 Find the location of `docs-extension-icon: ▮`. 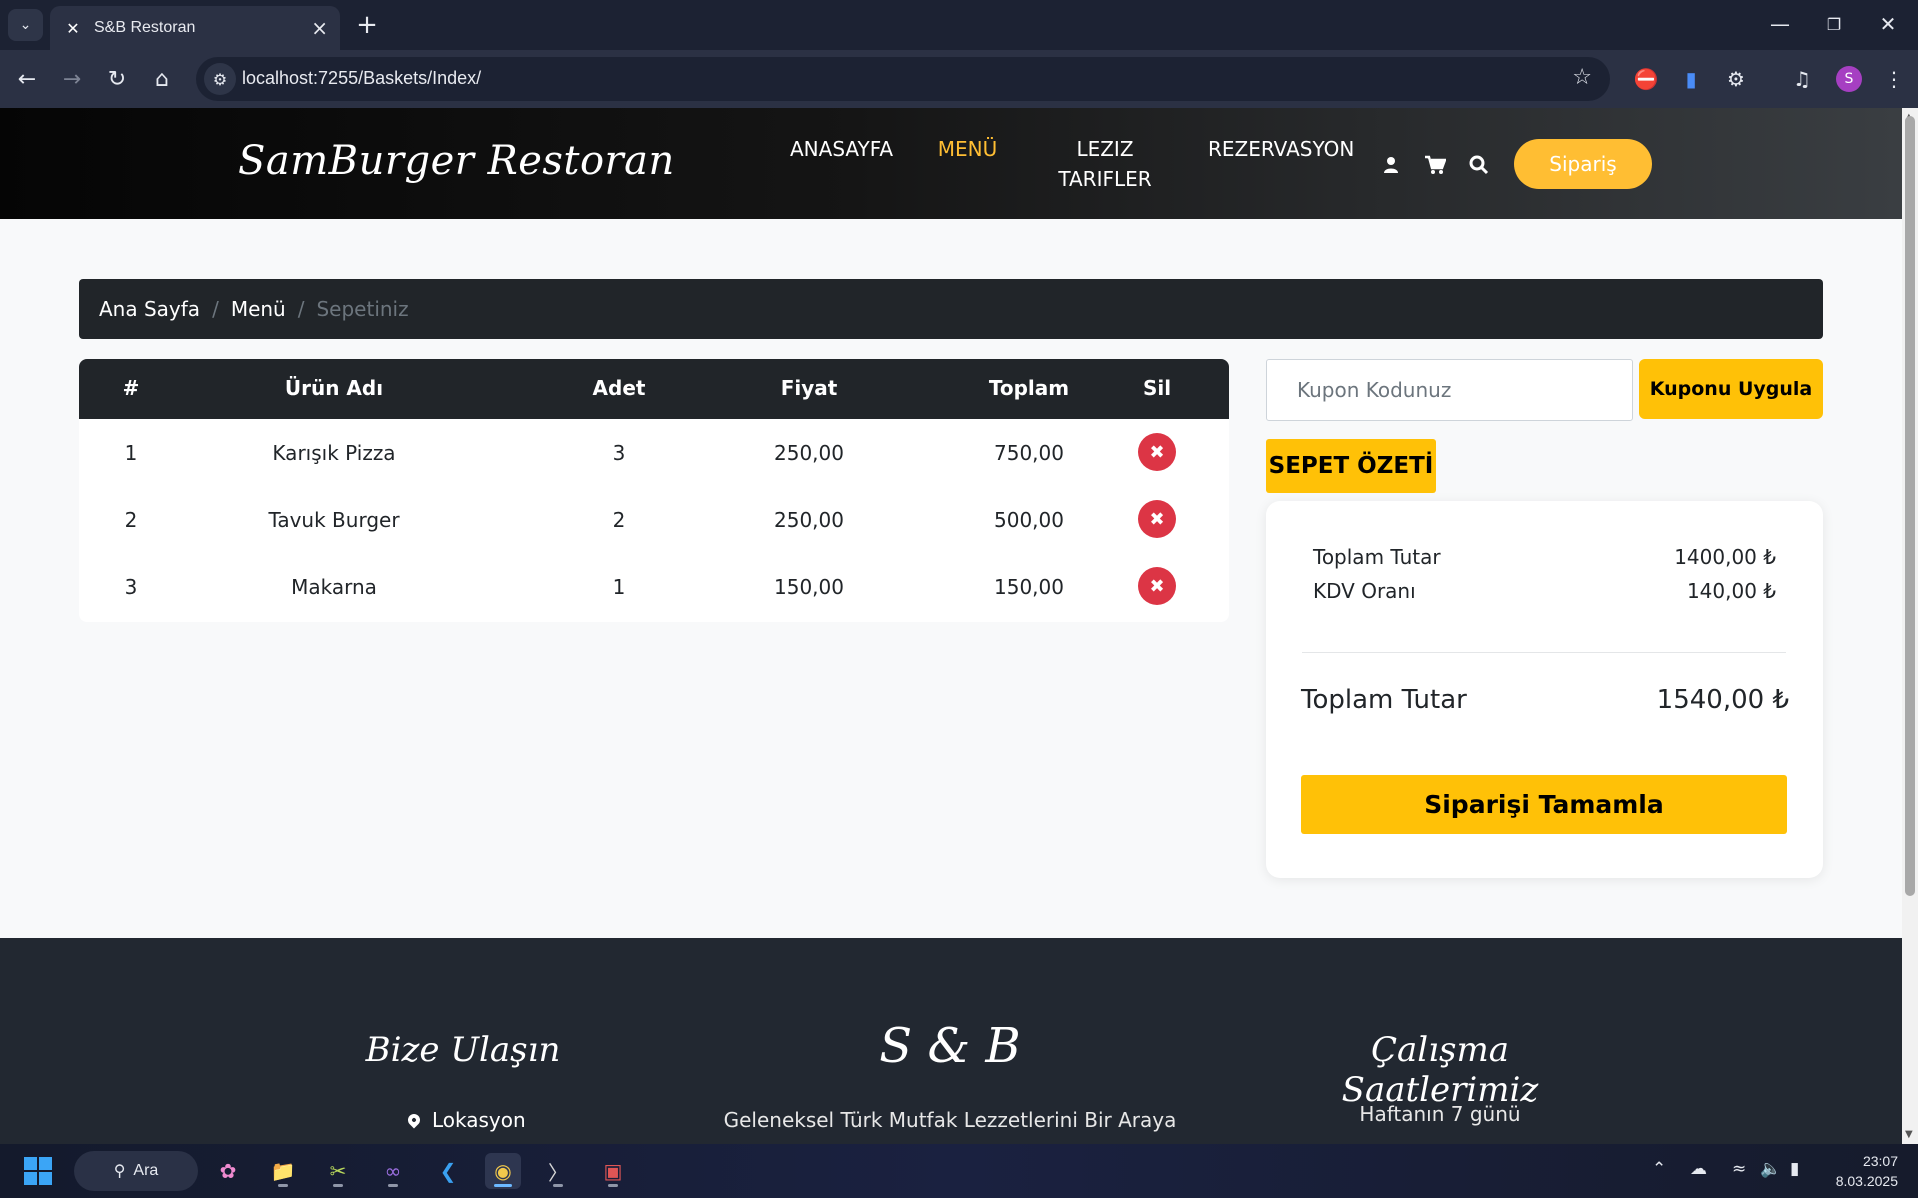

docs-extension-icon: ▮ is located at coordinates (1691, 79).